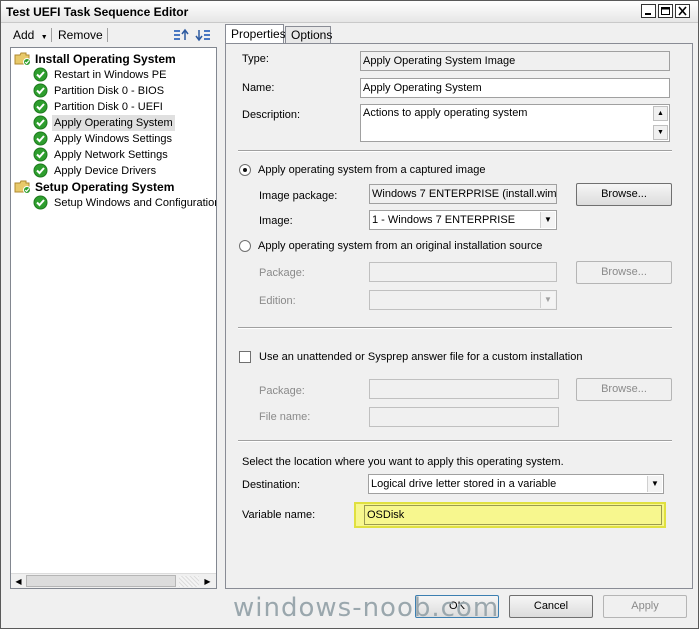  I want to click on tree-step-label: Partition Disk 0 - BIOS, so click(109, 91).